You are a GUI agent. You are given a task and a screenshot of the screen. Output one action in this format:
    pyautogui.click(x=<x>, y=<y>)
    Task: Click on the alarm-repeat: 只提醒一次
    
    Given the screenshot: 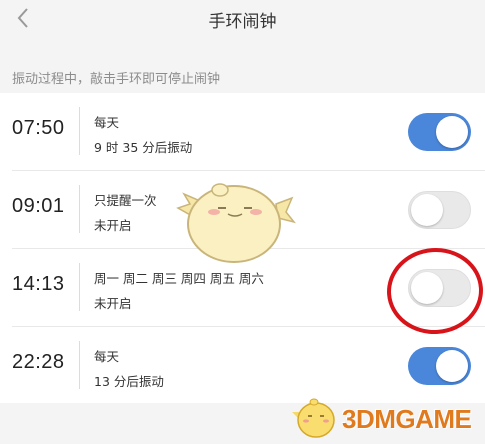 What is the action you would take?
    pyautogui.click(x=125, y=200)
    